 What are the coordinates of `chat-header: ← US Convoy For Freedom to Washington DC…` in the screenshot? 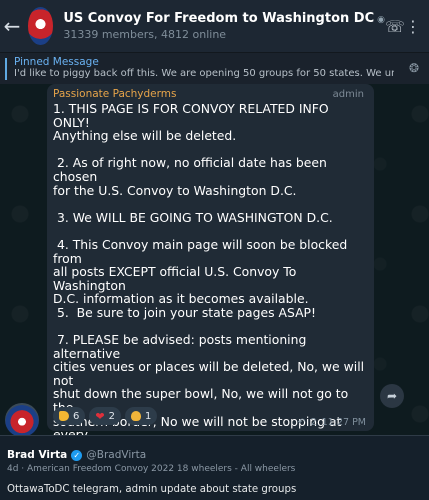 It's located at (214, 26).